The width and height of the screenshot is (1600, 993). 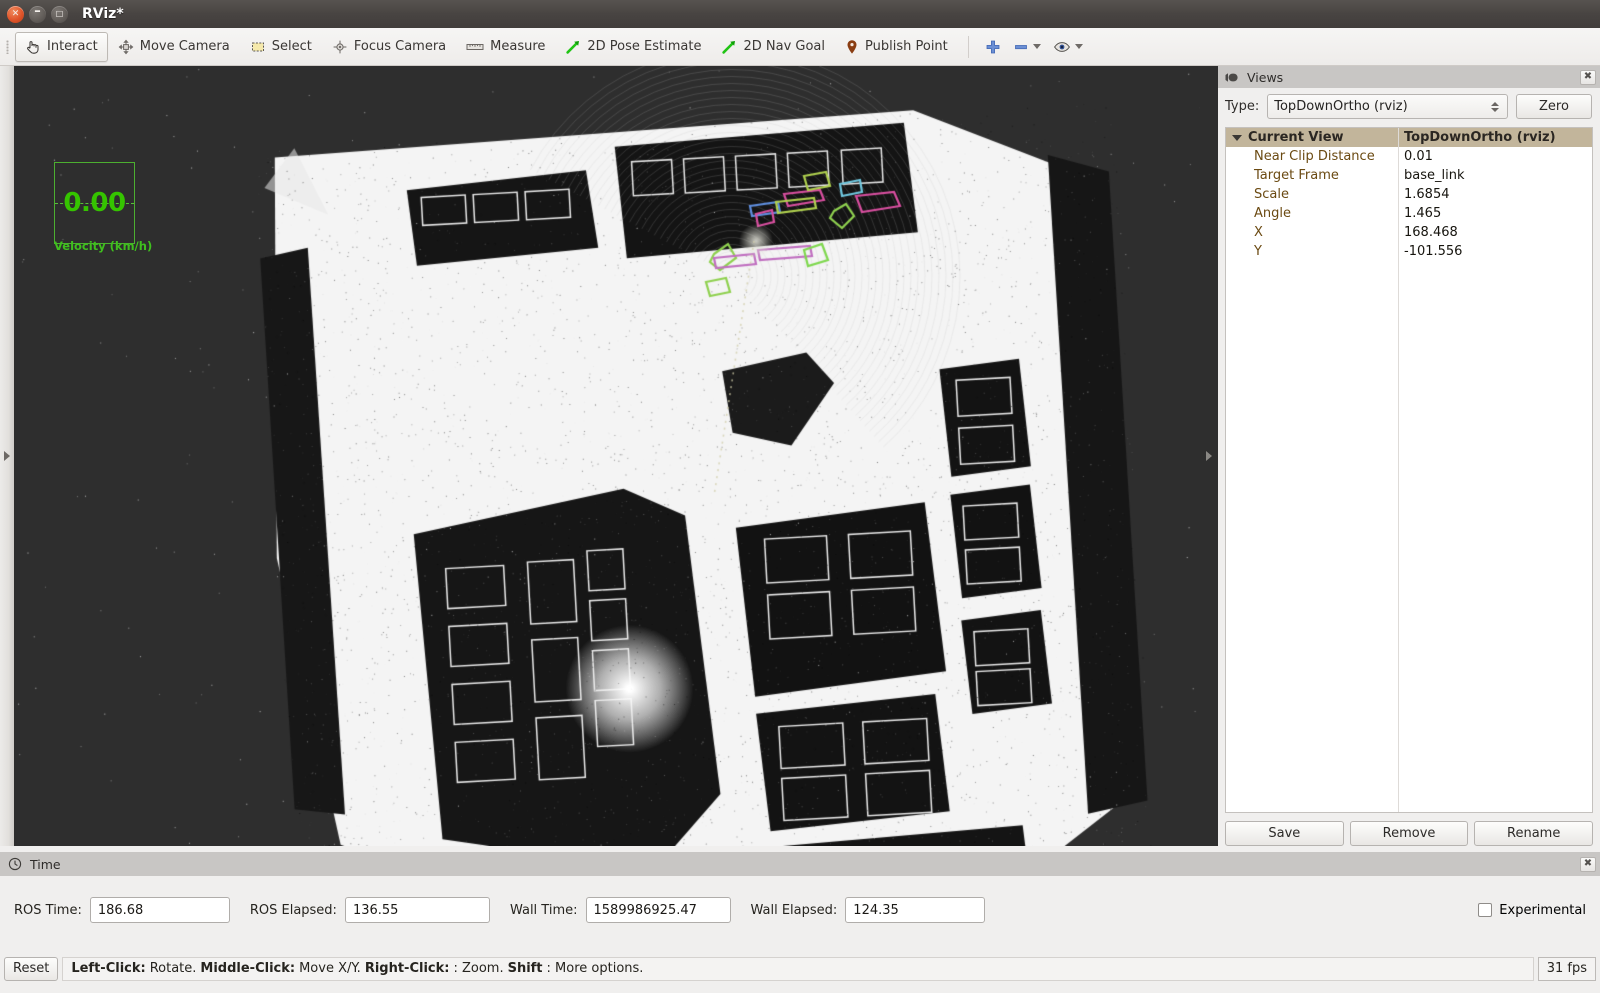 I want to click on remove-view-button: Remove, so click(x=1409, y=833).